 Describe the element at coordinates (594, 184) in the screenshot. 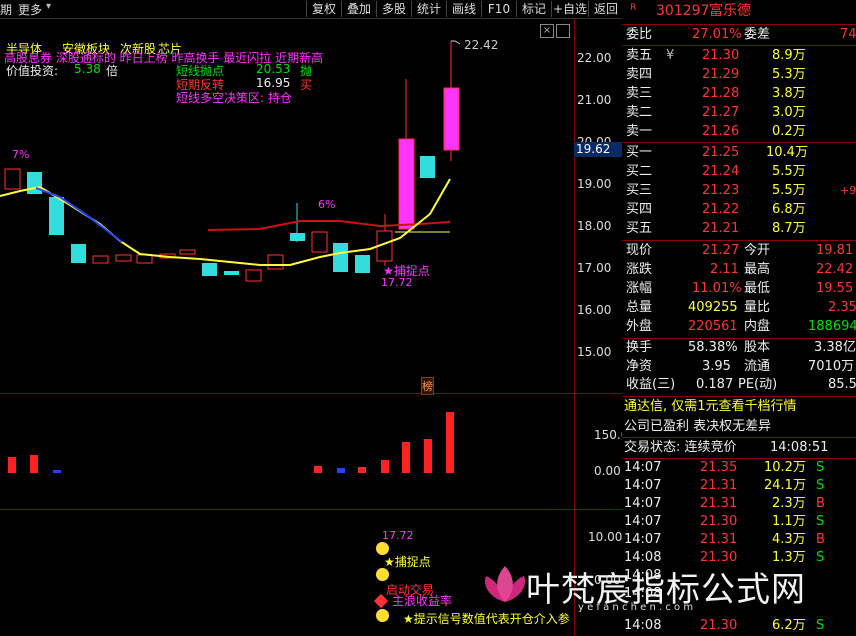

I see `price-tick: 19.00` at that location.